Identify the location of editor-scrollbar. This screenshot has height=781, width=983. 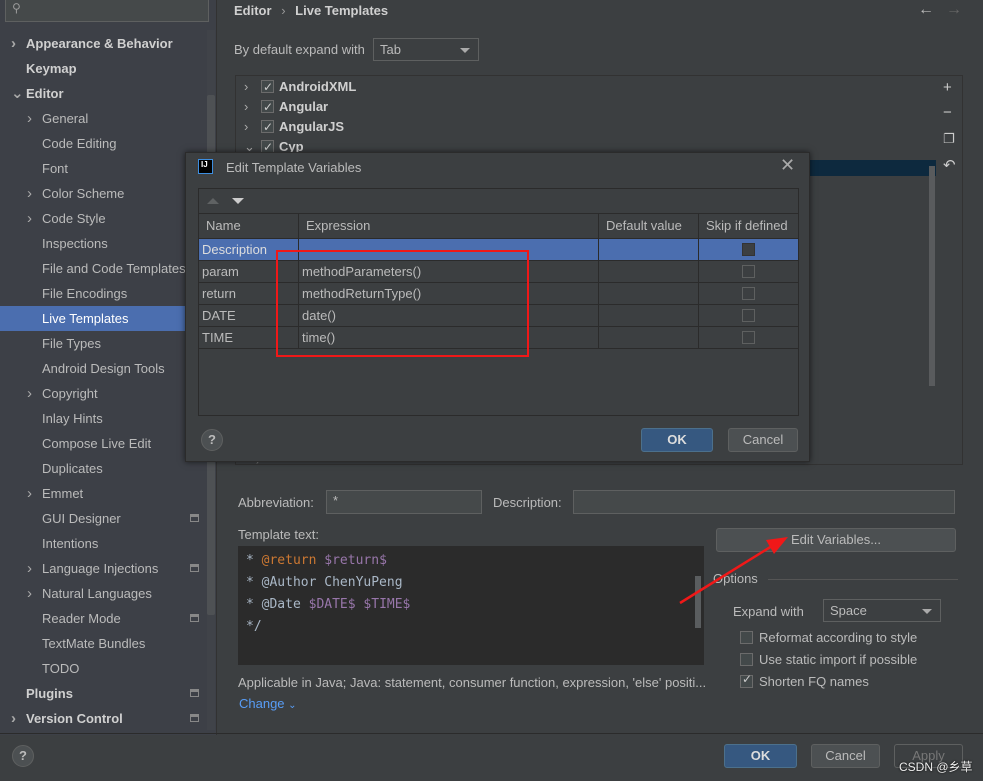
(698, 602).